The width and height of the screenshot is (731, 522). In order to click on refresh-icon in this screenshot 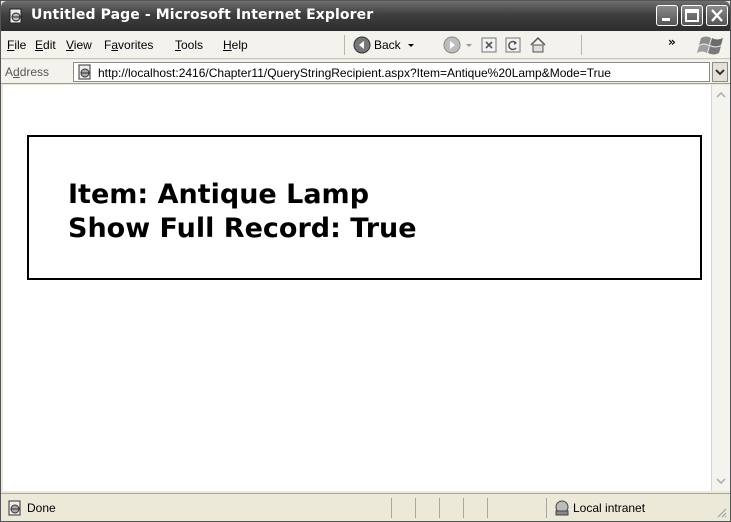, I will do `click(513, 45)`.